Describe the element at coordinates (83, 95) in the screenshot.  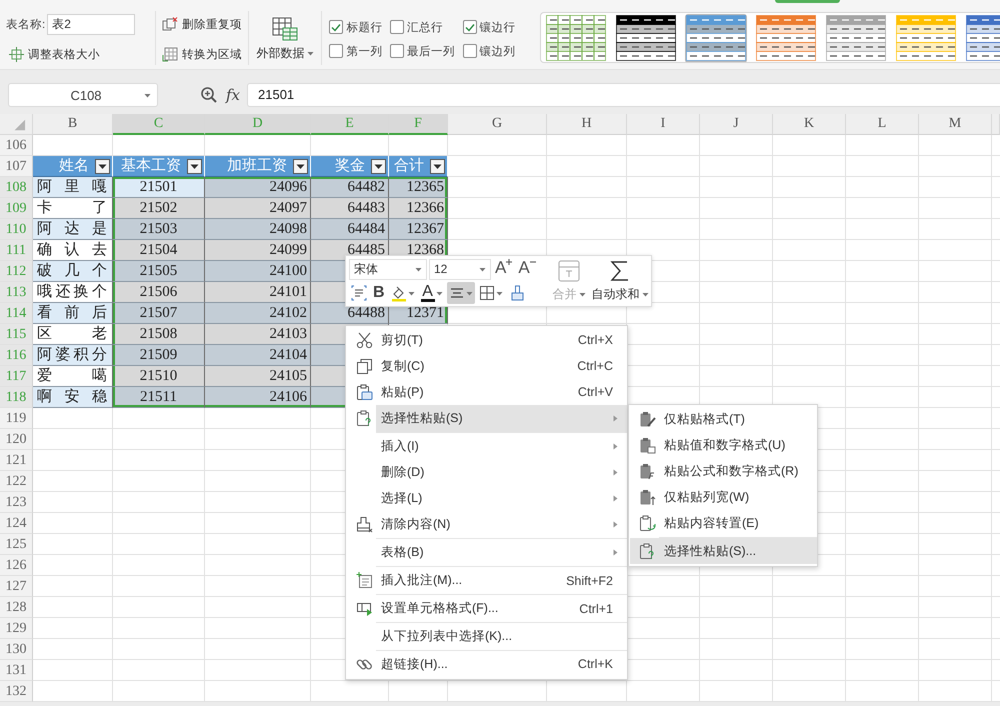
I see `name-box: C108` at that location.